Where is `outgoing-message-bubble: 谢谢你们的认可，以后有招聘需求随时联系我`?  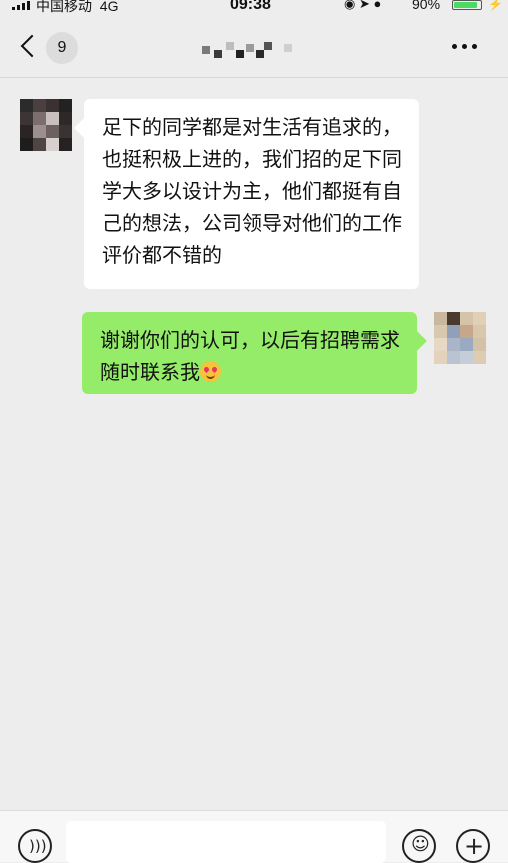 outgoing-message-bubble: 谢谢你们的认可，以后有招聘需求随时联系我 is located at coordinates (249, 353).